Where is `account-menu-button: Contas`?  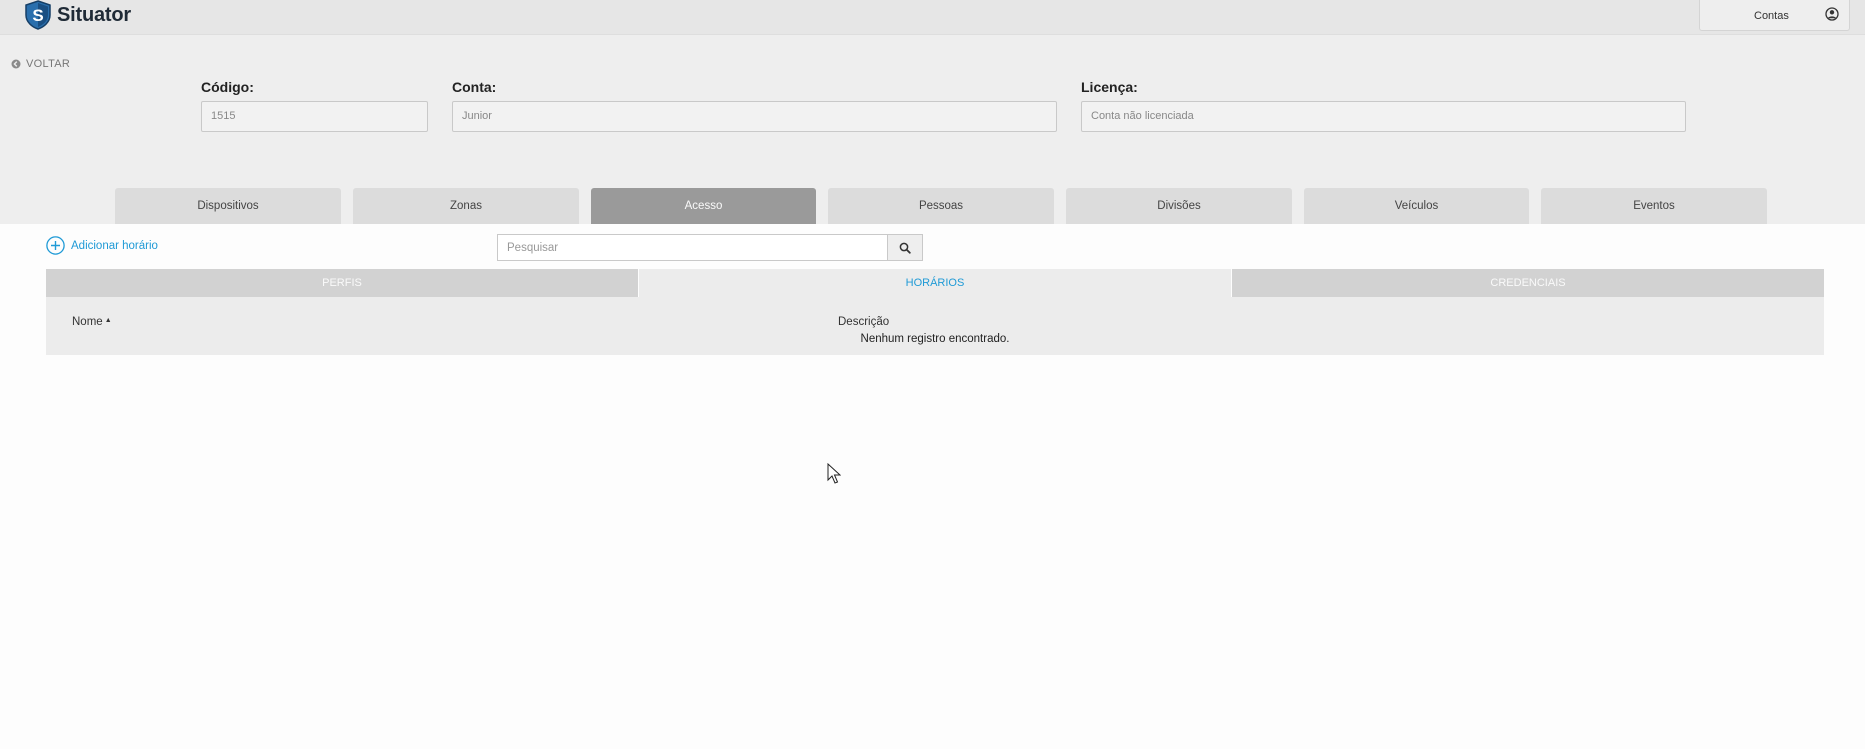
account-menu-button: Contas is located at coordinates (1774, 15).